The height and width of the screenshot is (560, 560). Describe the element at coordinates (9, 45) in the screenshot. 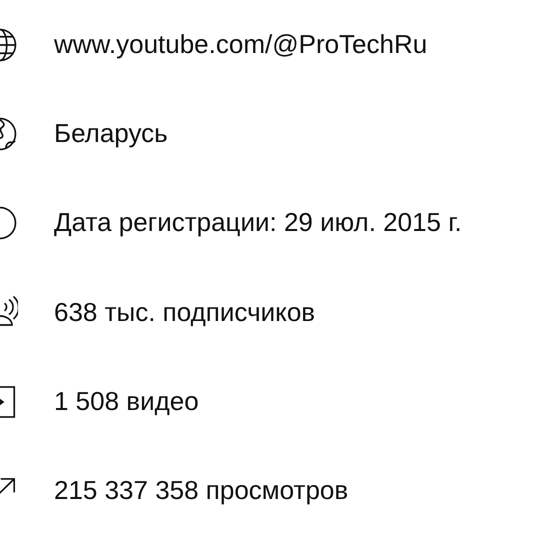

I see `globe-icon` at that location.